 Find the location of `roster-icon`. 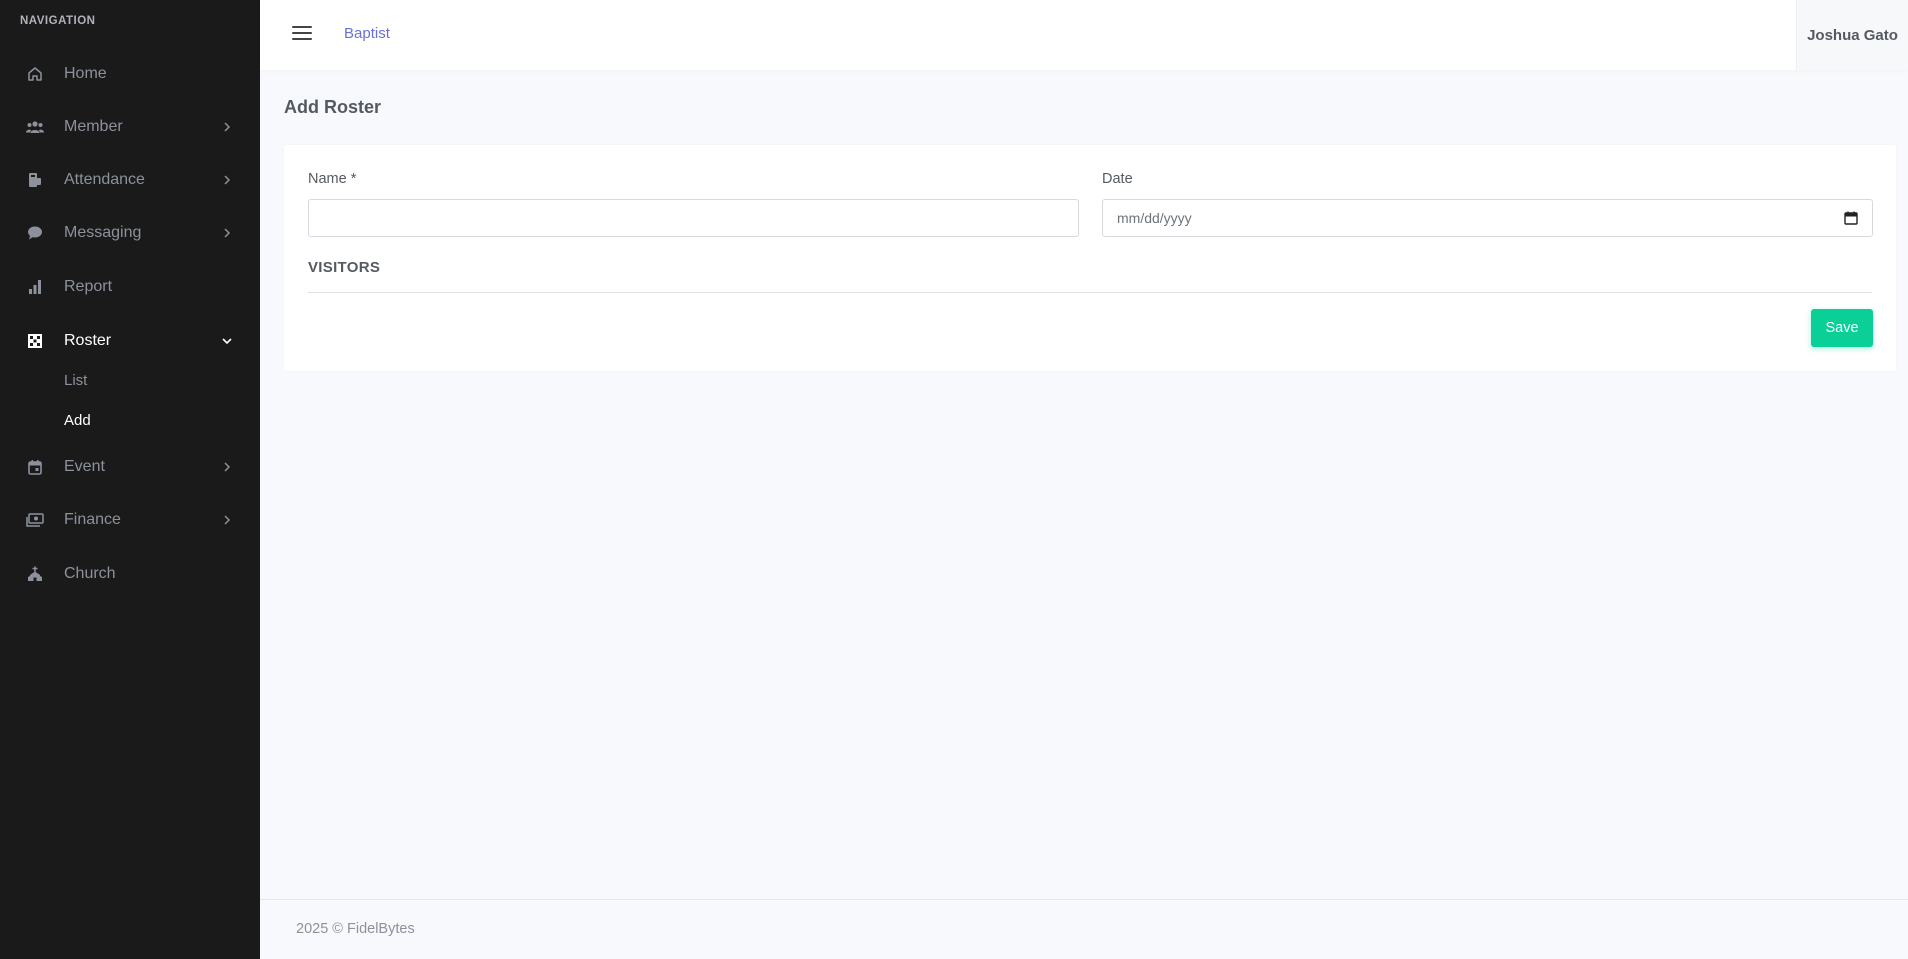

roster-icon is located at coordinates (35, 341).